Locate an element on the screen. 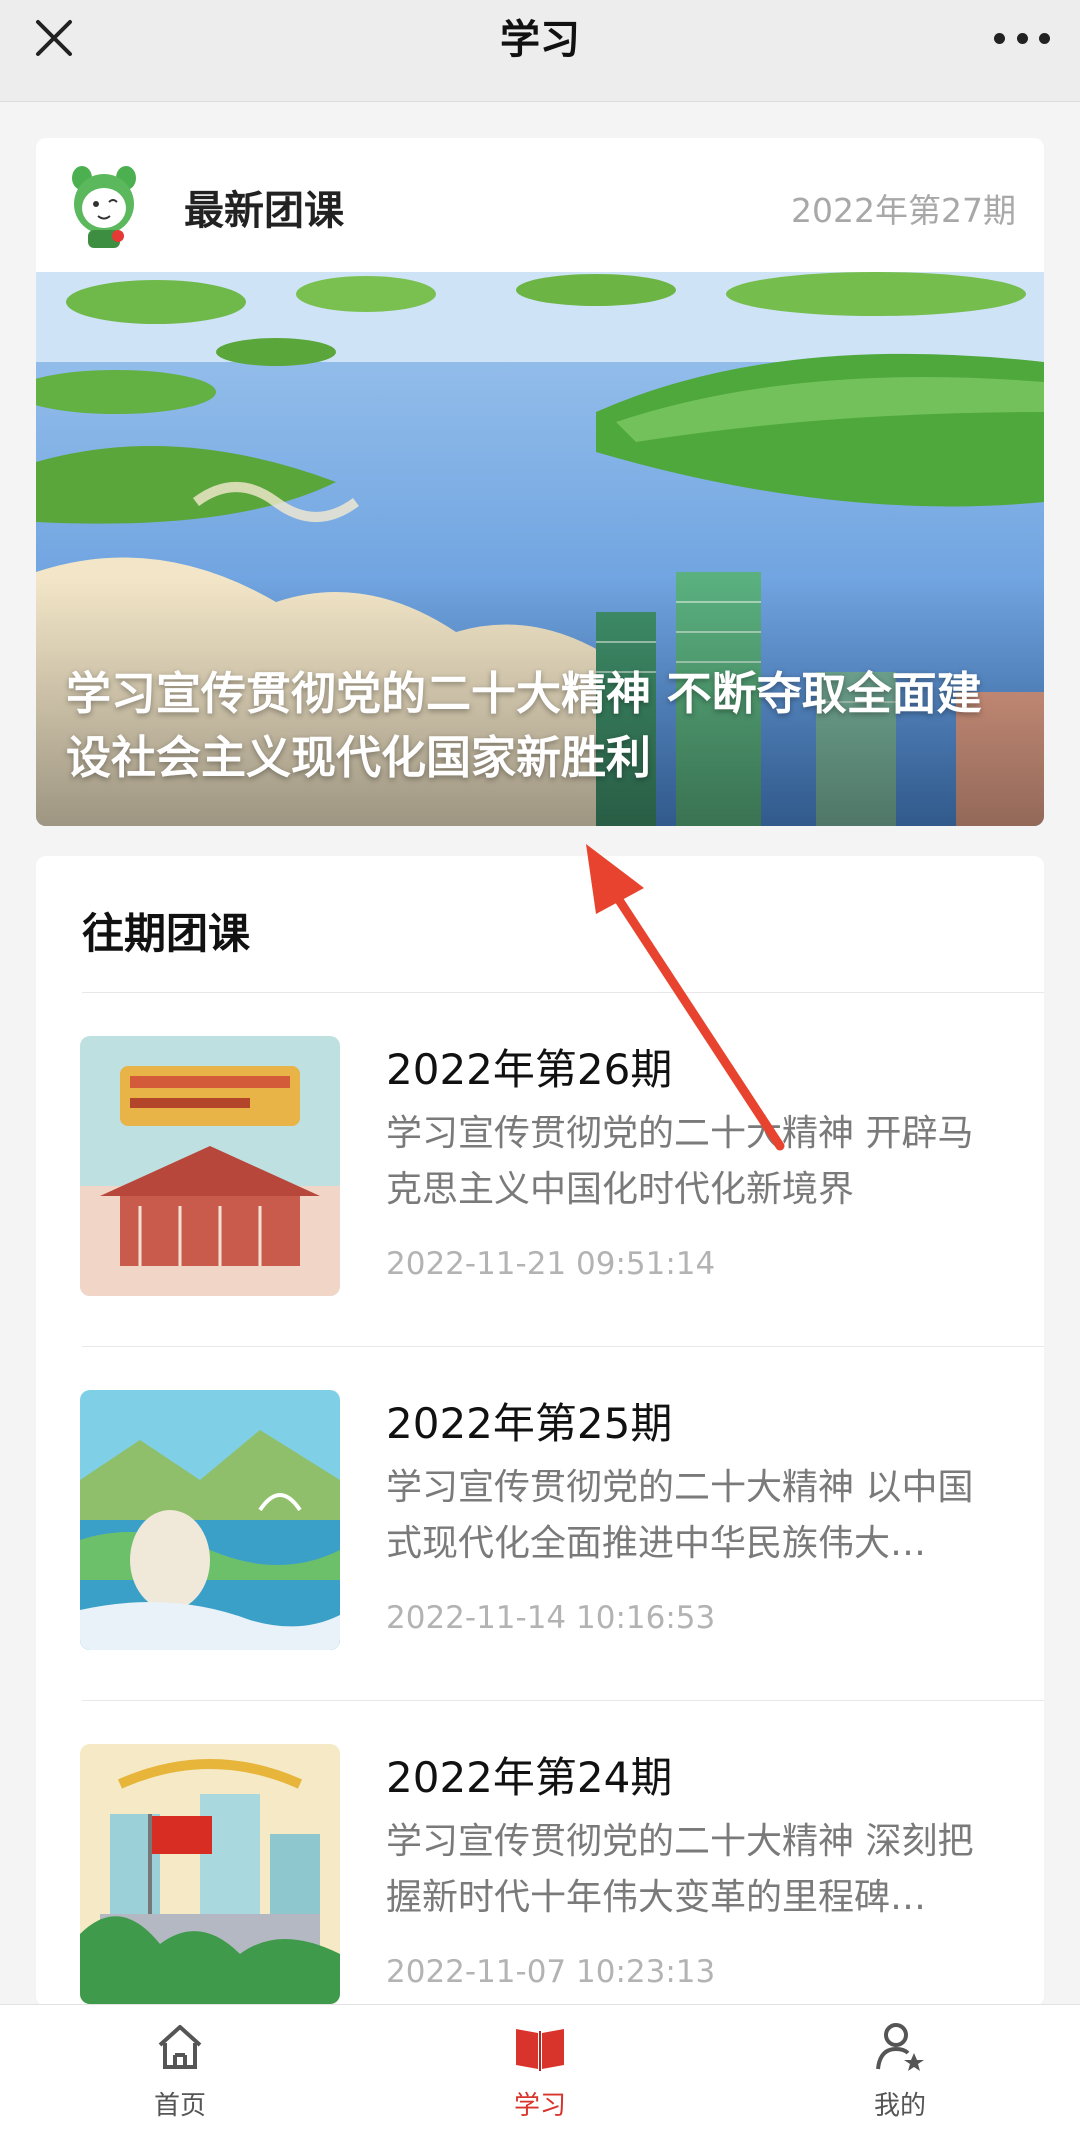  lesson-date: 2022-11-07 10:23:13 is located at coordinates (551, 1972).